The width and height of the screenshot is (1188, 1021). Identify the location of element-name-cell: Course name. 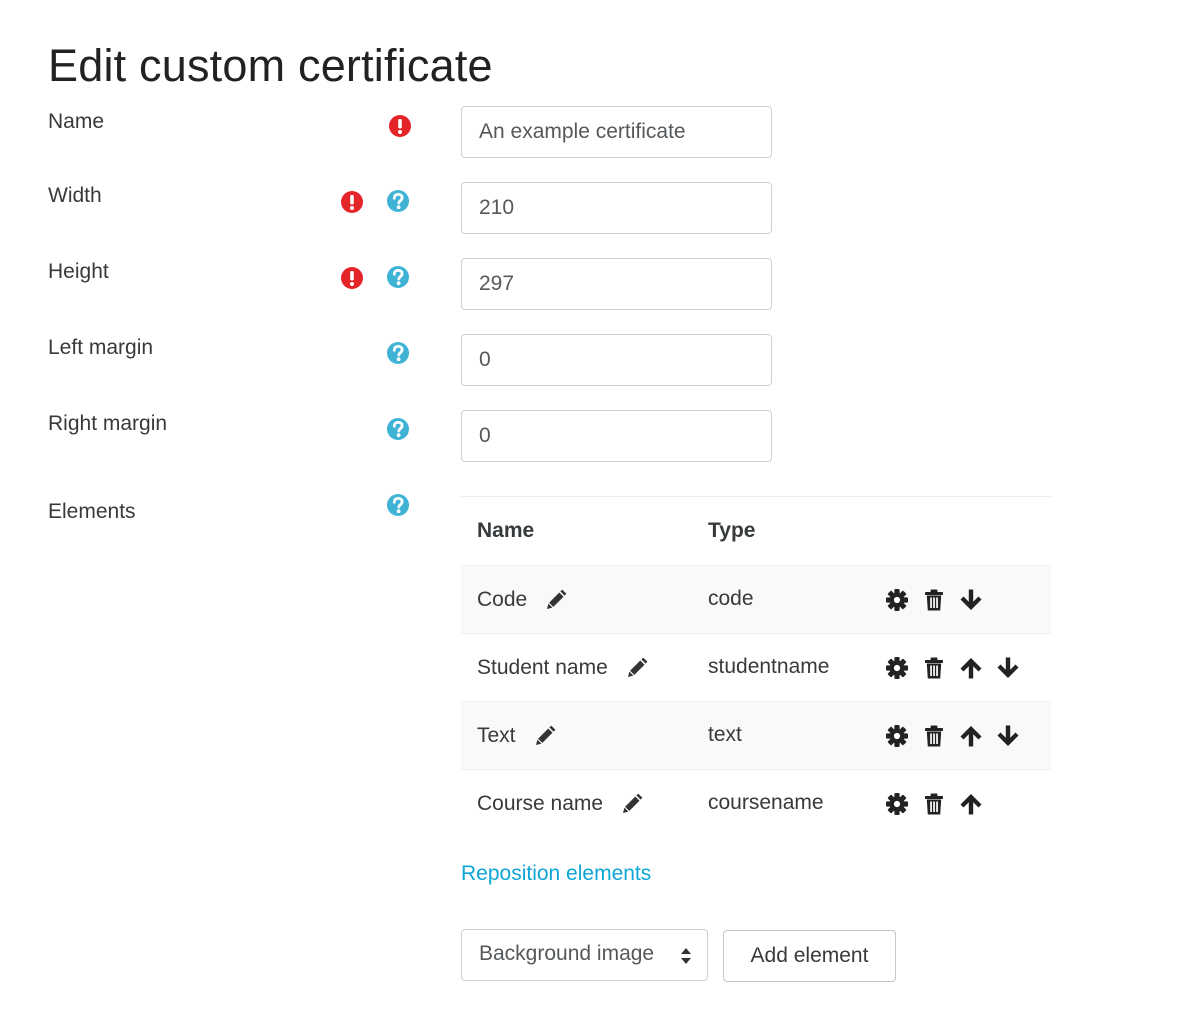
(561, 803).